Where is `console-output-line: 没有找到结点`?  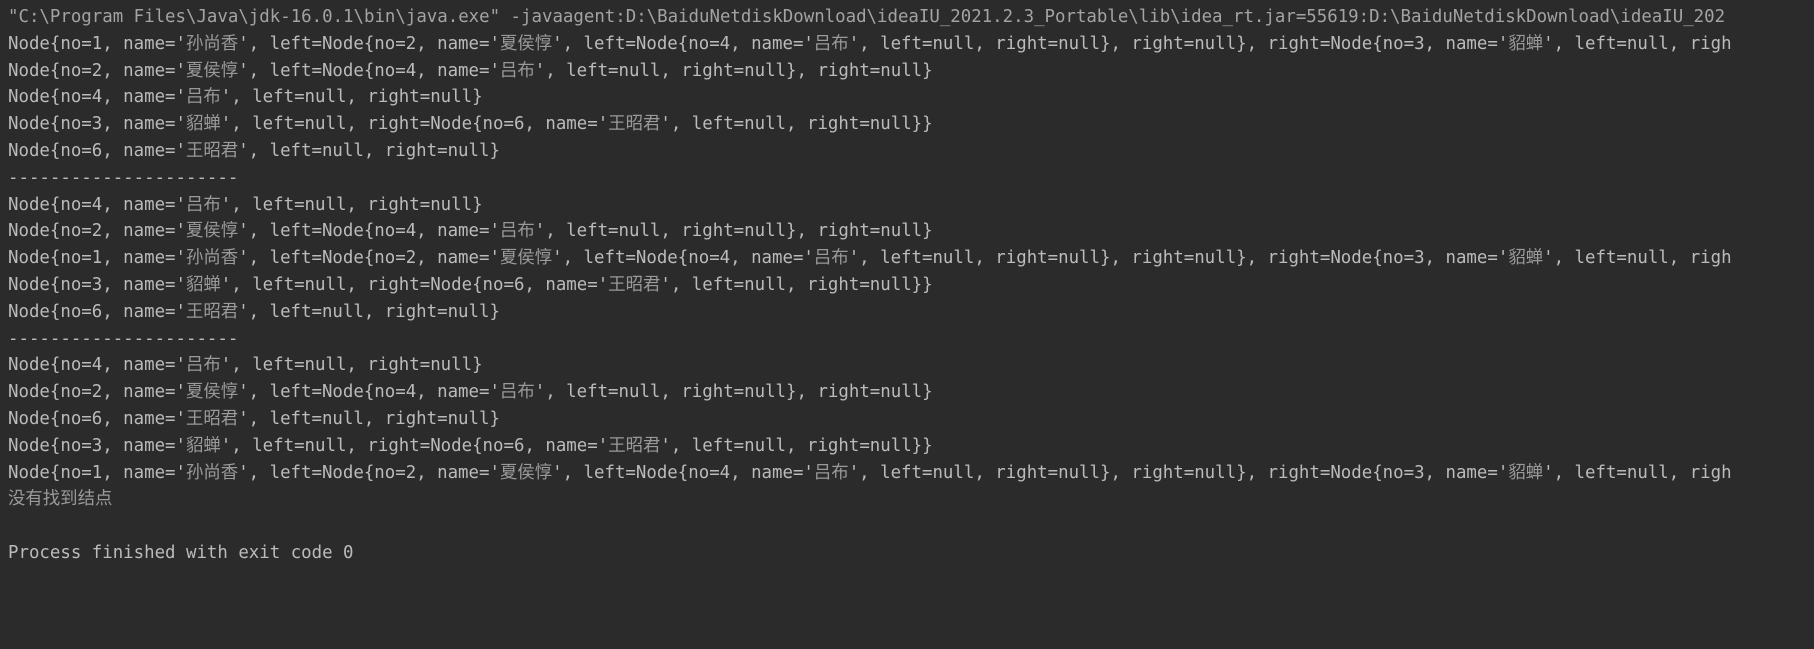 console-output-line: 没有找到结点 is located at coordinates (907, 499).